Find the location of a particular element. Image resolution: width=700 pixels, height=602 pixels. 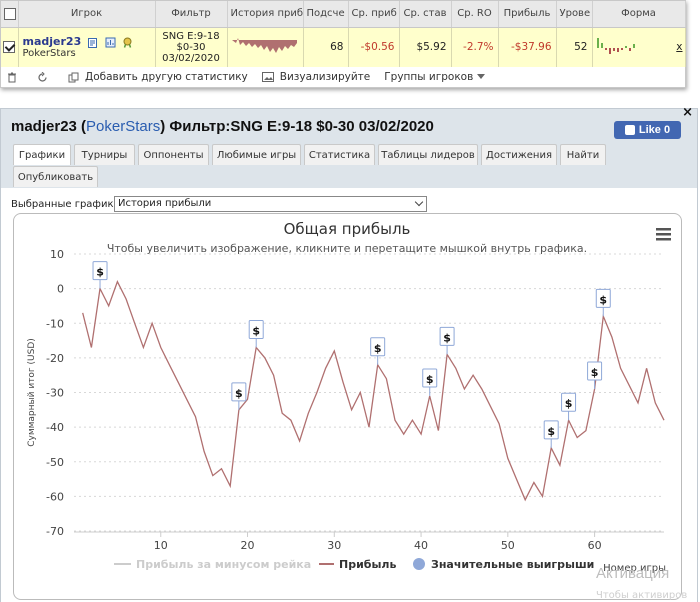

player-cell: madjer23 PokerStars is located at coordinates (87, 47).